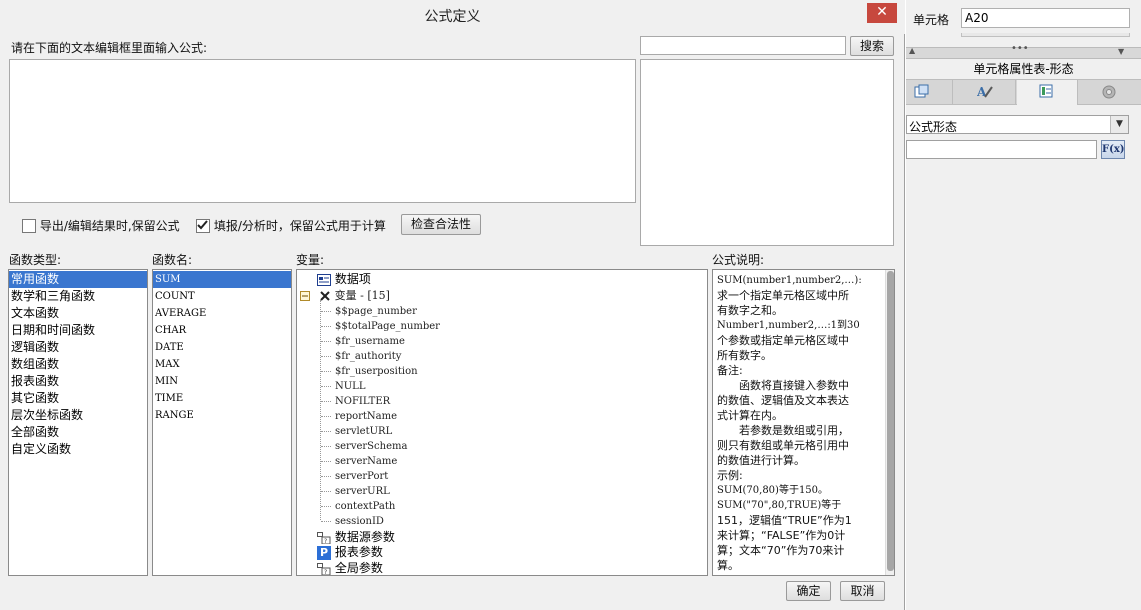  What do you see at coordinates (356, 431) in the screenshot?
I see `variable-item: servletURL` at bounding box center [356, 431].